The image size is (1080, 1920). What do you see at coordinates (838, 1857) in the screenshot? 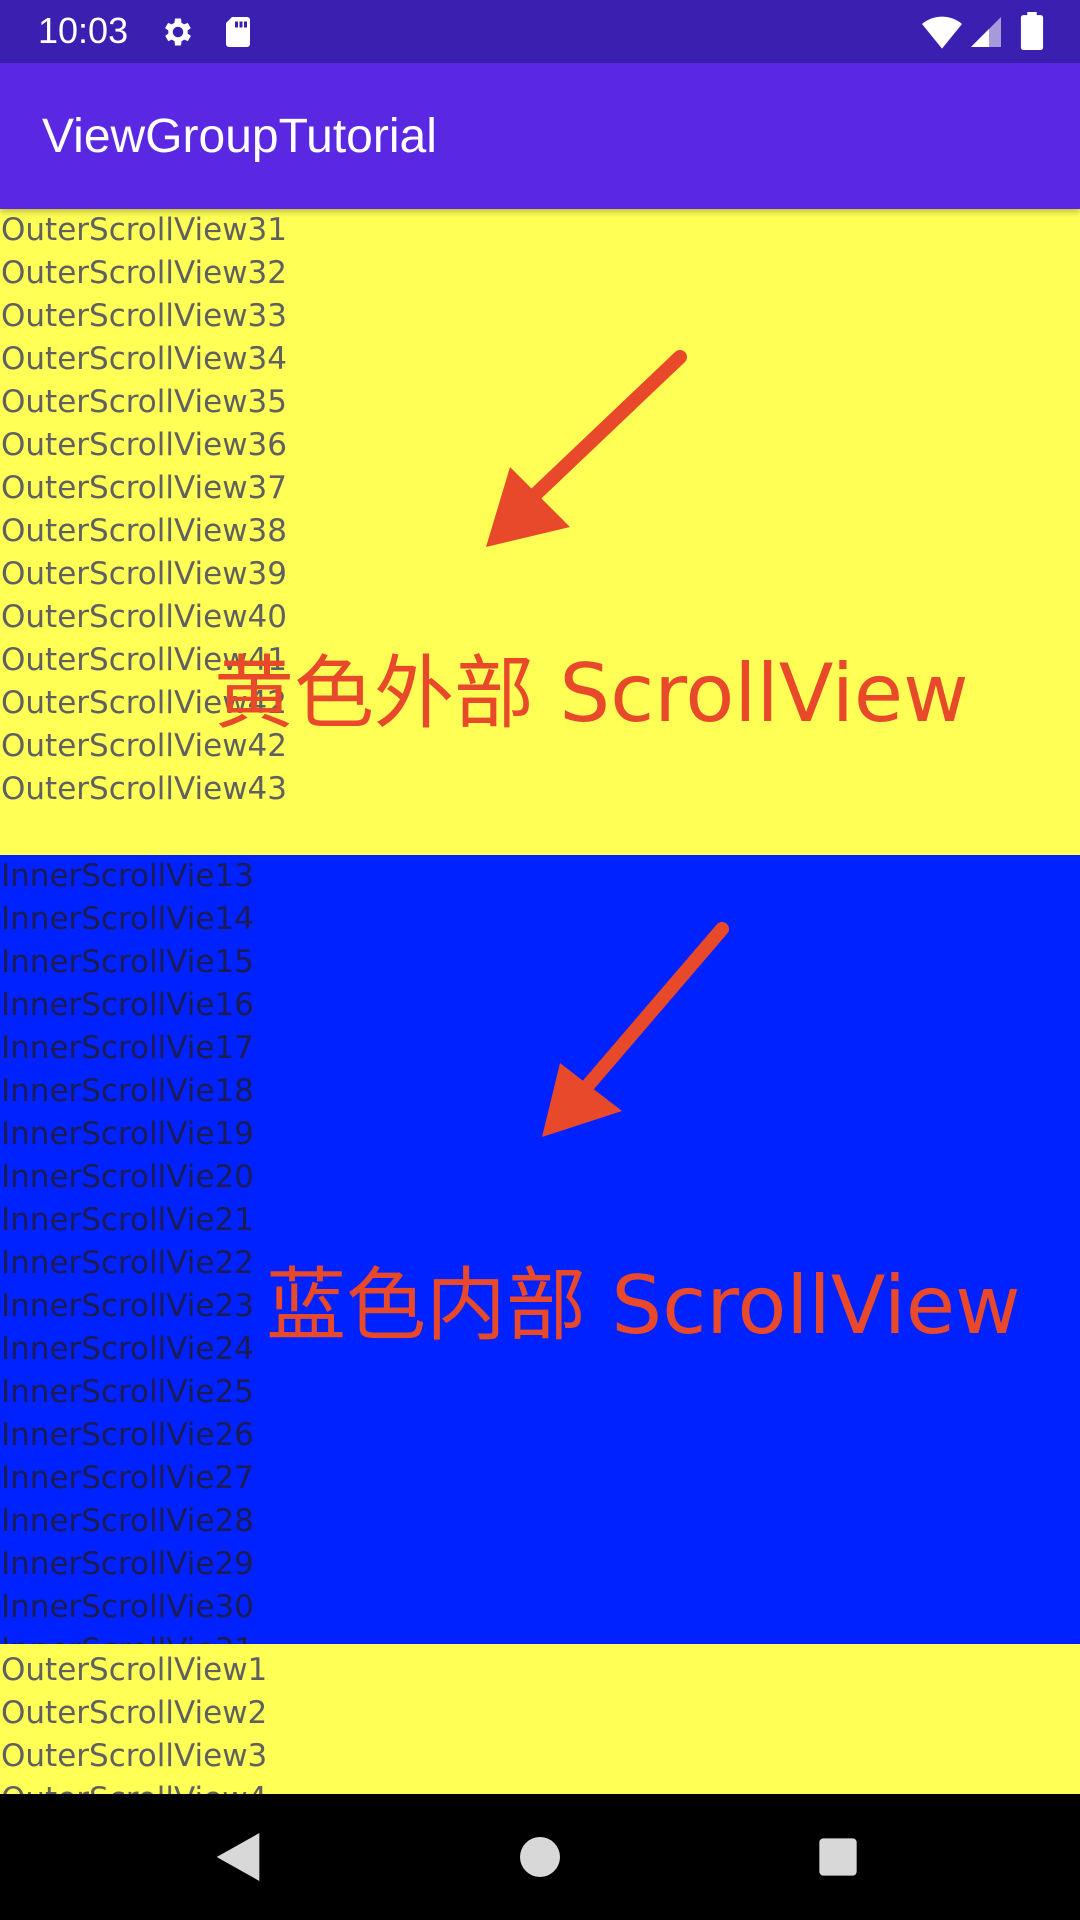
I see `recents-icon` at bounding box center [838, 1857].